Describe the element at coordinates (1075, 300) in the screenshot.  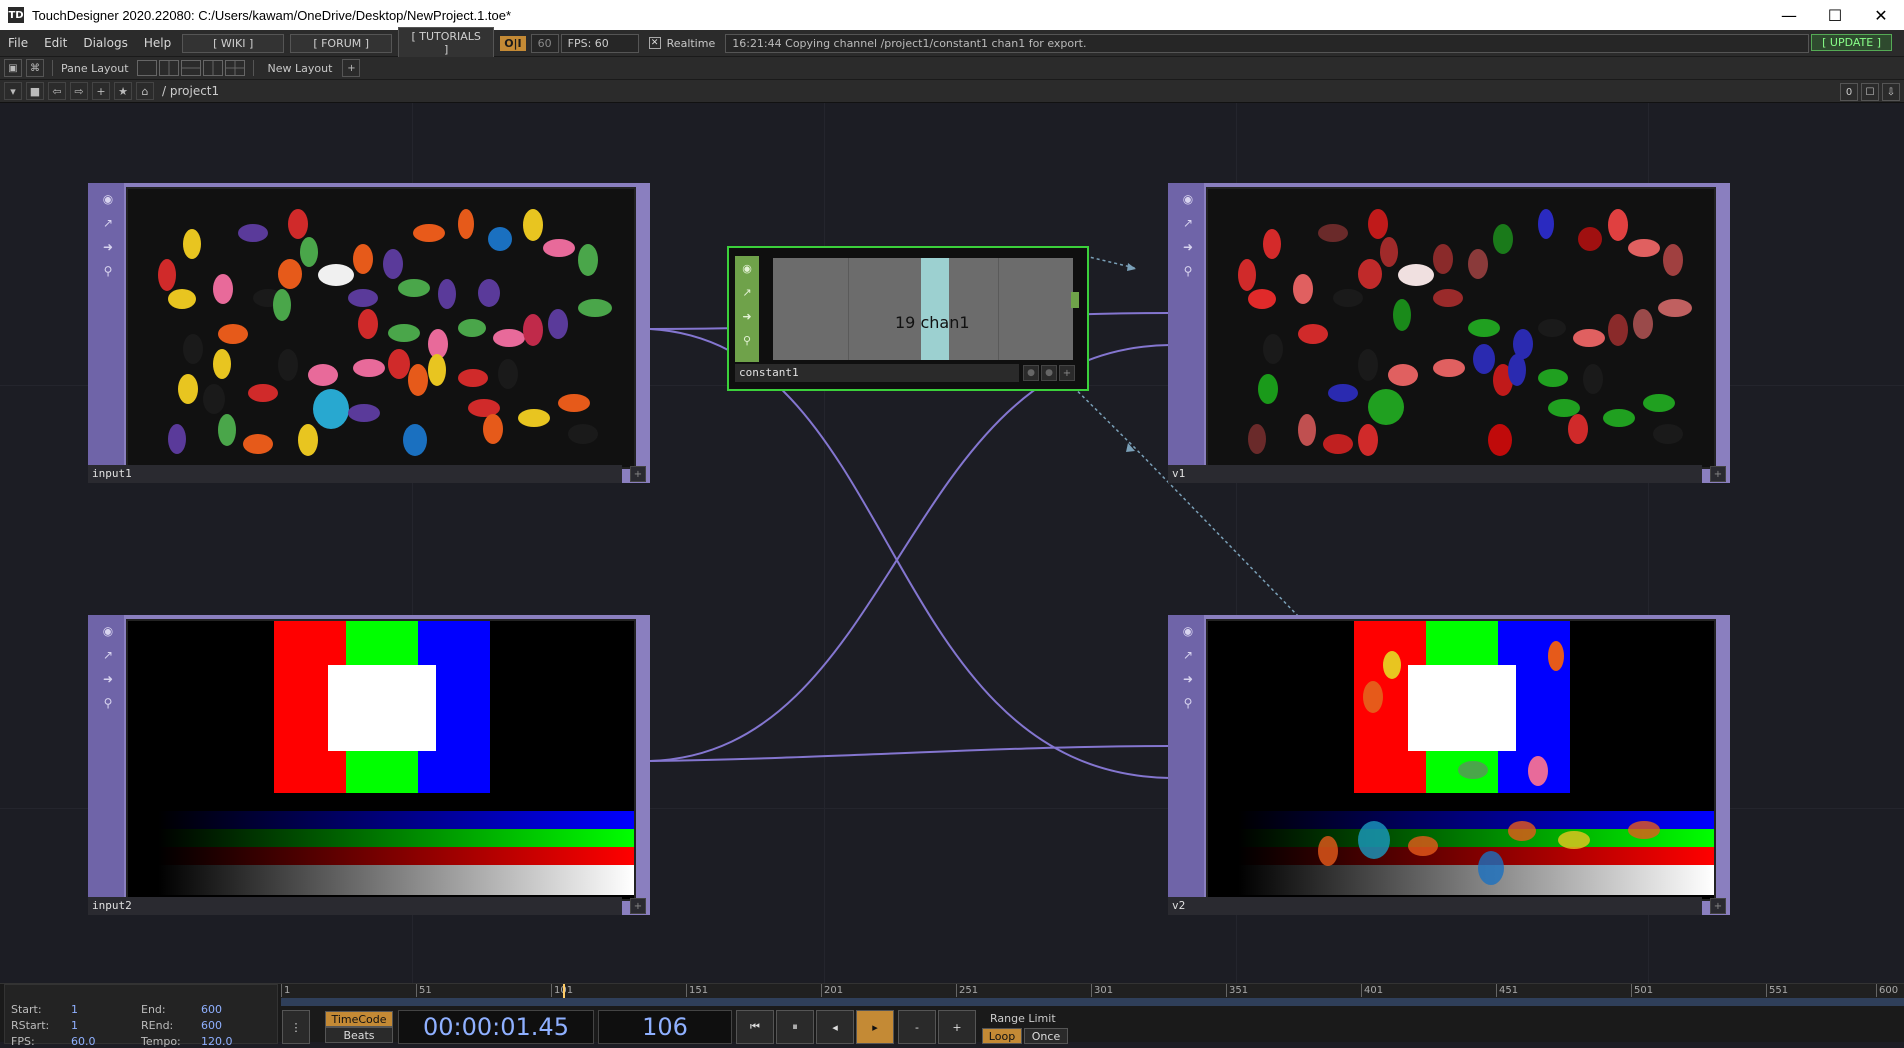
I see `output-connector` at that location.